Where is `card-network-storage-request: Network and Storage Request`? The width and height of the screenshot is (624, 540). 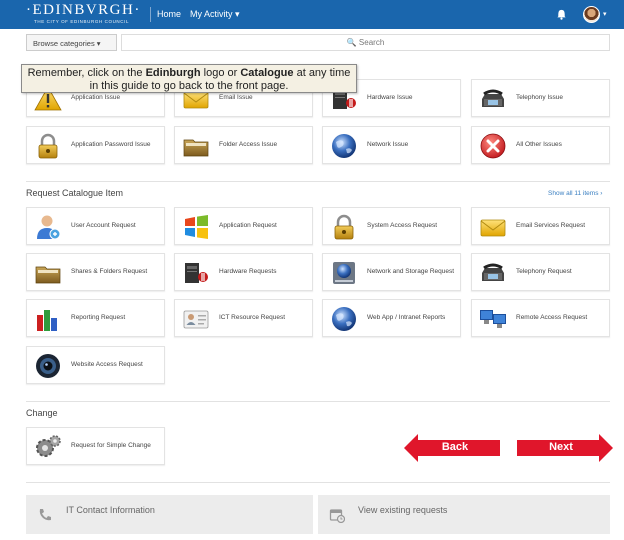 card-network-storage-request: Network and Storage Request is located at coordinates (391, 272).